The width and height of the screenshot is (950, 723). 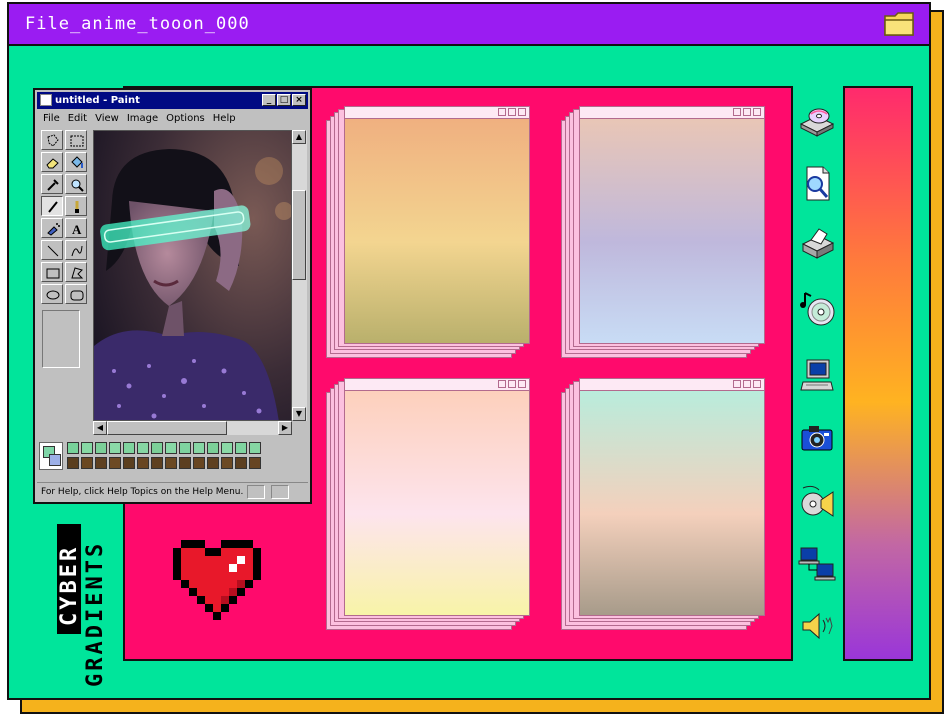 What do you see at coordinates (51, 118) in the screenshot?
I see `menu-file: File` at bounding box center [51, 118].